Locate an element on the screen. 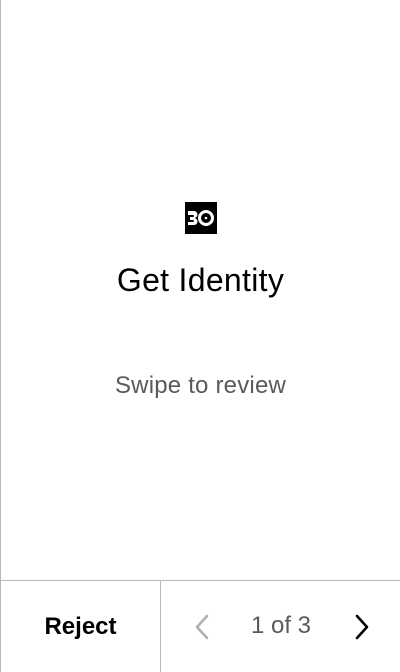  chevron-left-icon is located at coordinates (202, 627).